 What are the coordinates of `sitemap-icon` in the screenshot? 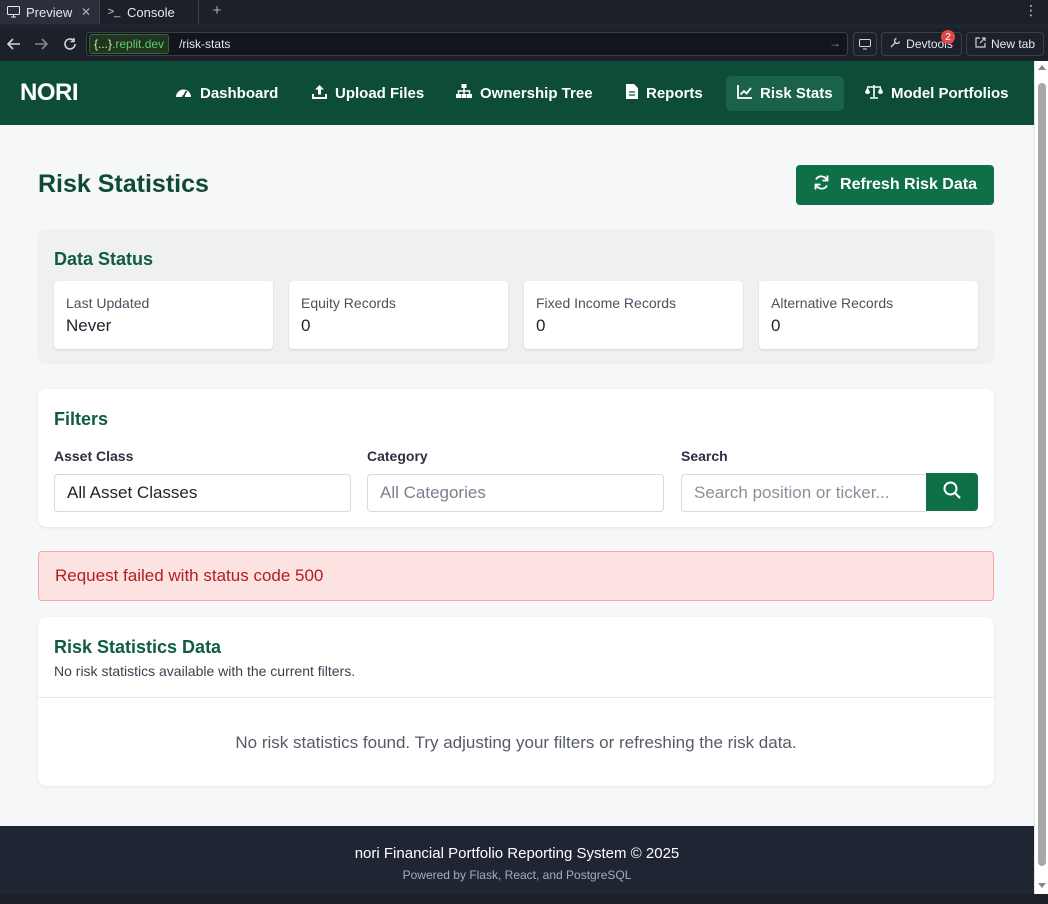 It's located at (468, 93).